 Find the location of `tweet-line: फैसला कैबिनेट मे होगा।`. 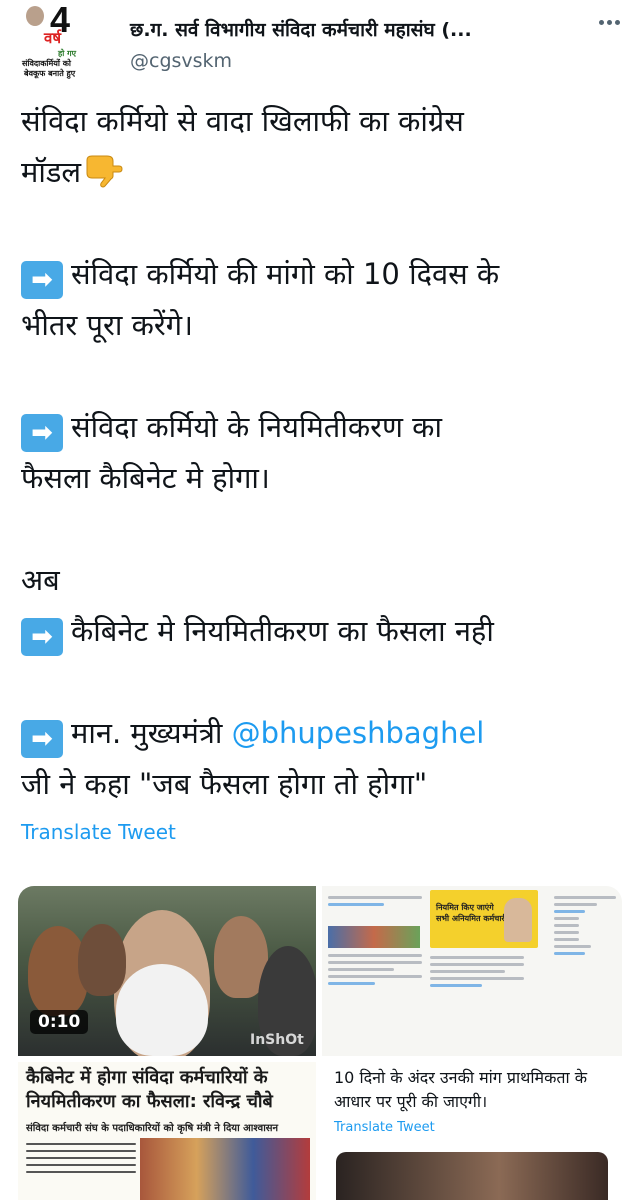

tweet-line: फैसला कैबिनेट मे होगा। is located at coordinates (145, 478).